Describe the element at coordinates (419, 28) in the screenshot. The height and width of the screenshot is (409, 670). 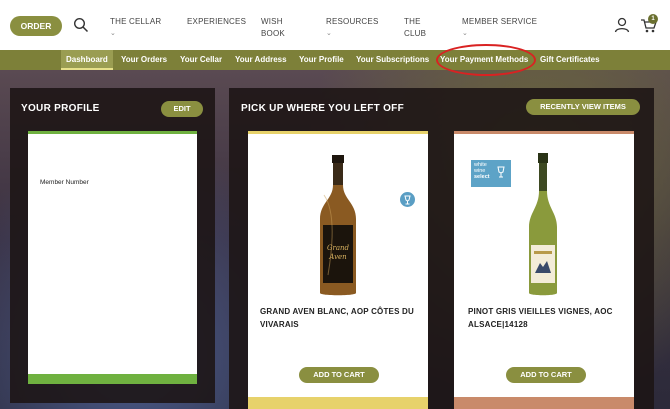
I see `nav-the-club: THE CLUB` at that location.